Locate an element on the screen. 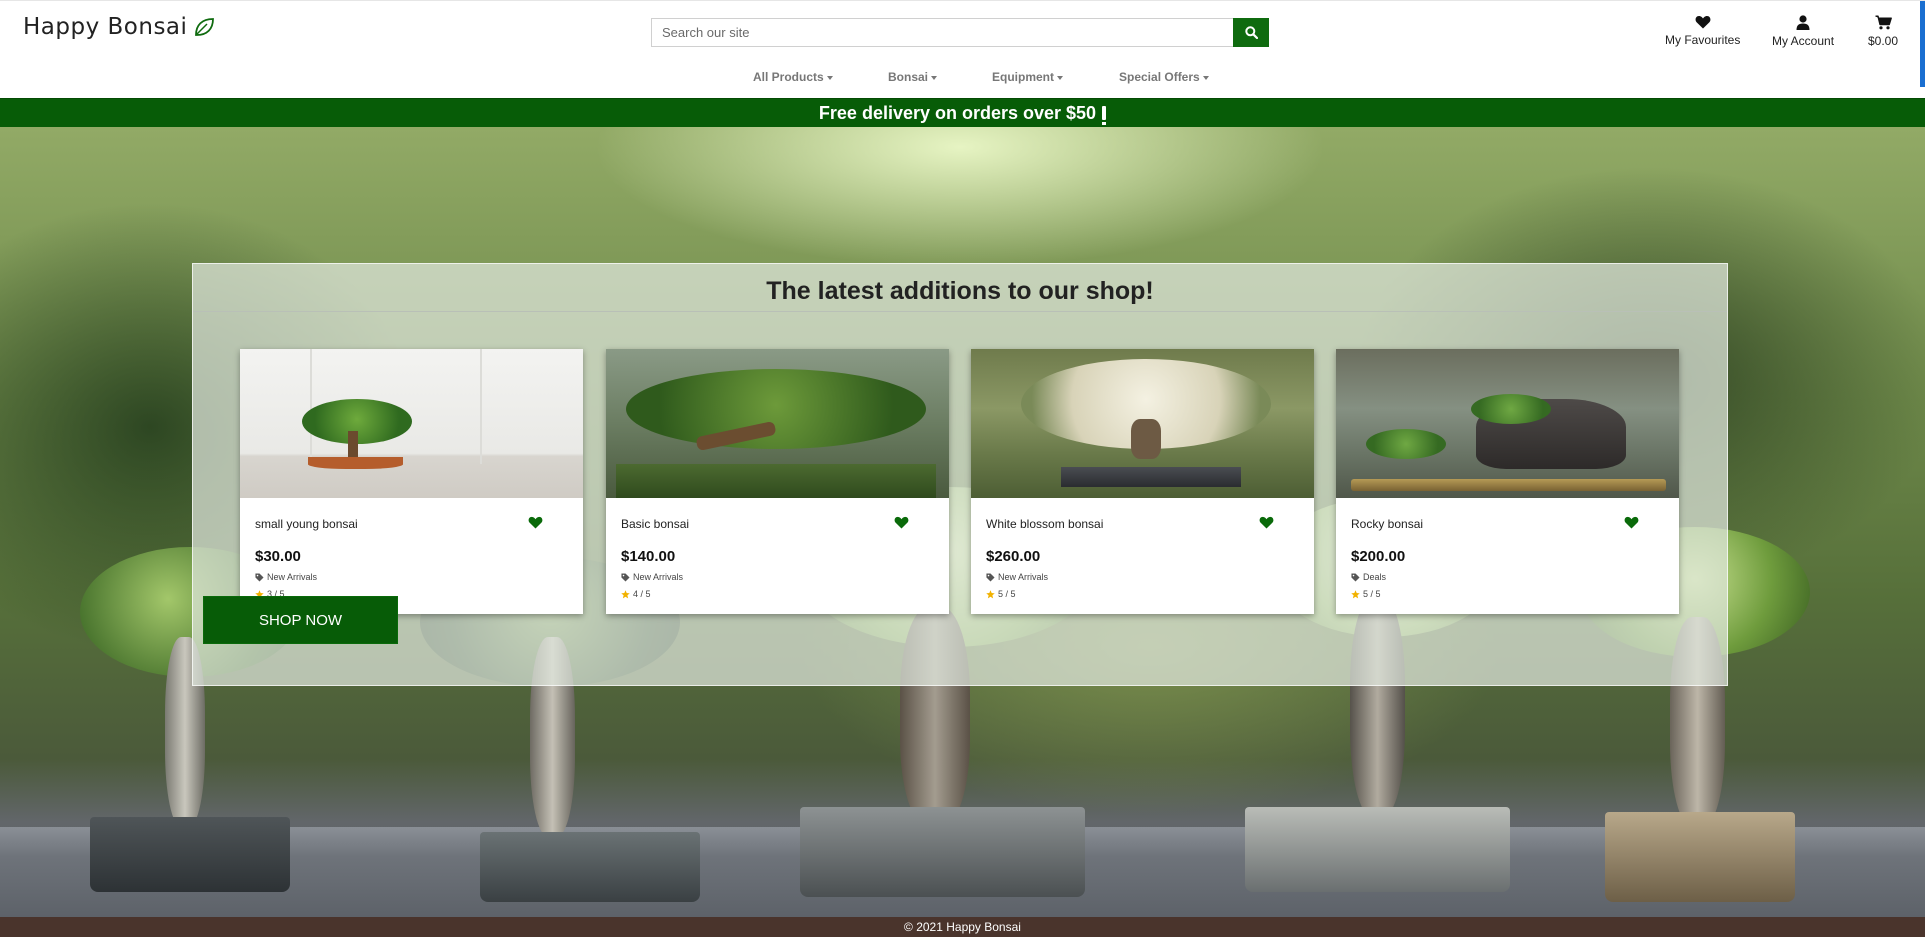 The height and width of the screenshot is (937, 1925). my-favourites-link: My Favourites is located at coordinates (1702, 31).